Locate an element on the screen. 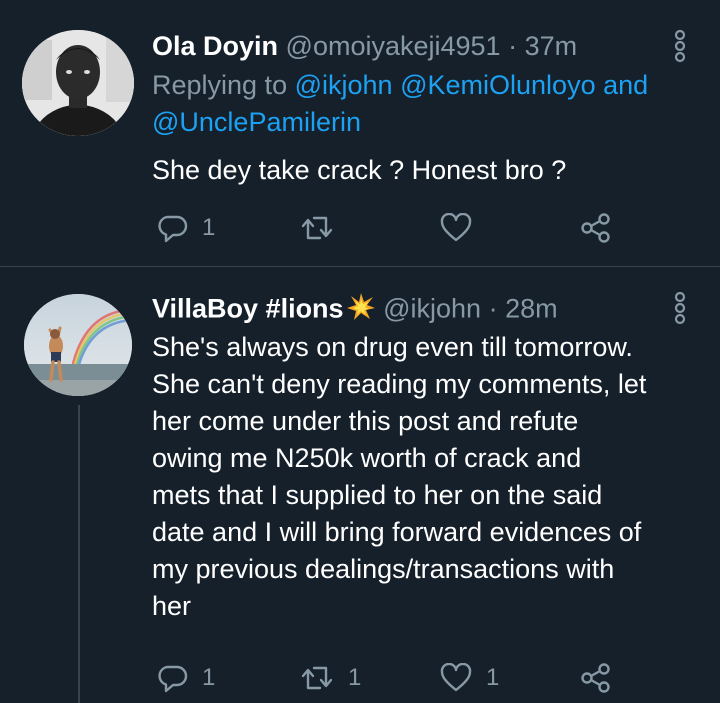 This screenshot has height=703, width=720. display-name: Ola Doyin is located at coordinates (215, 46).